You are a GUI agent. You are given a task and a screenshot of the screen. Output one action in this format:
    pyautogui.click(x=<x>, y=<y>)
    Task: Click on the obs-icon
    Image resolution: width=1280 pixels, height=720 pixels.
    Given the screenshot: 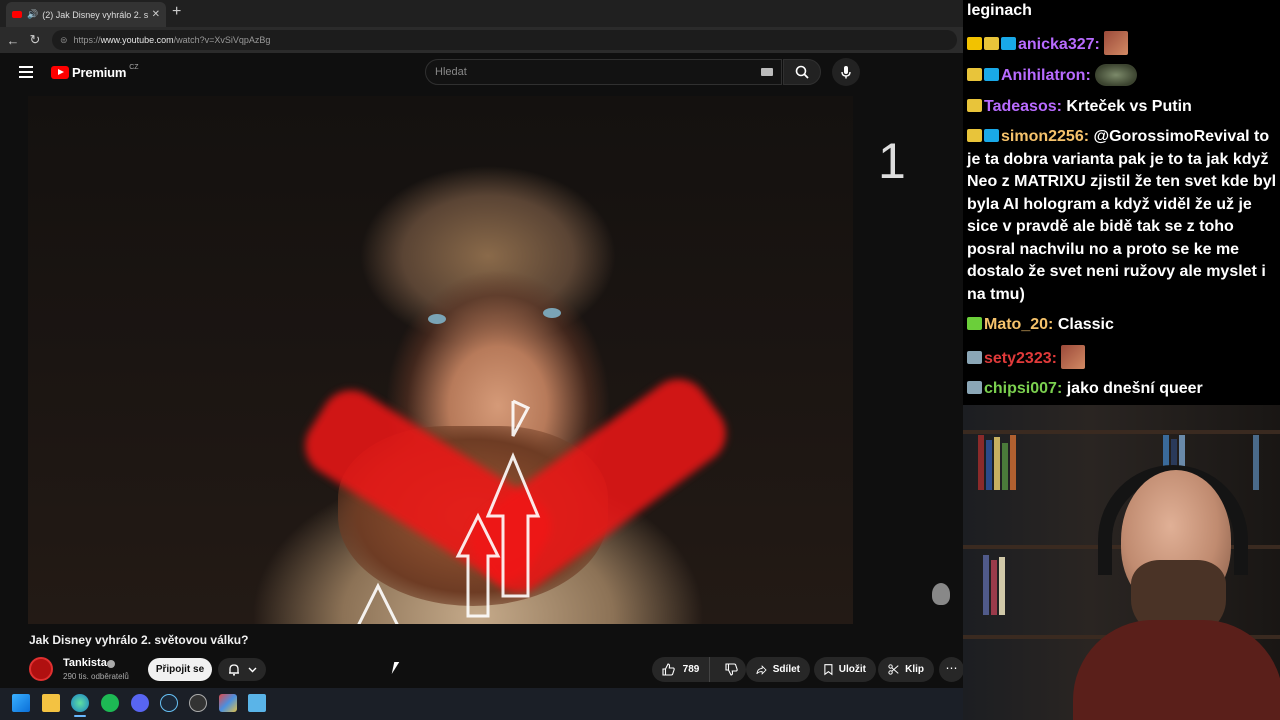 What is the action you would take?
    pyautogui.click(x=198, y=703)
    